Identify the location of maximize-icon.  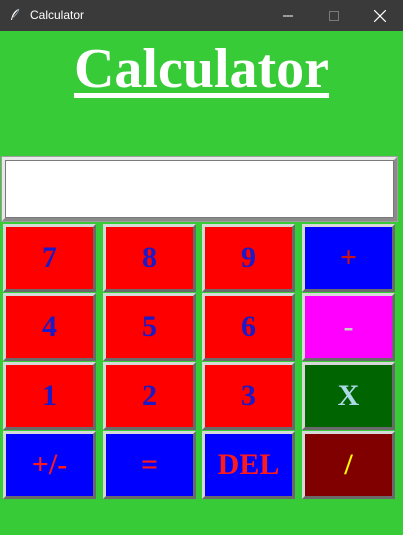
(334, 15).